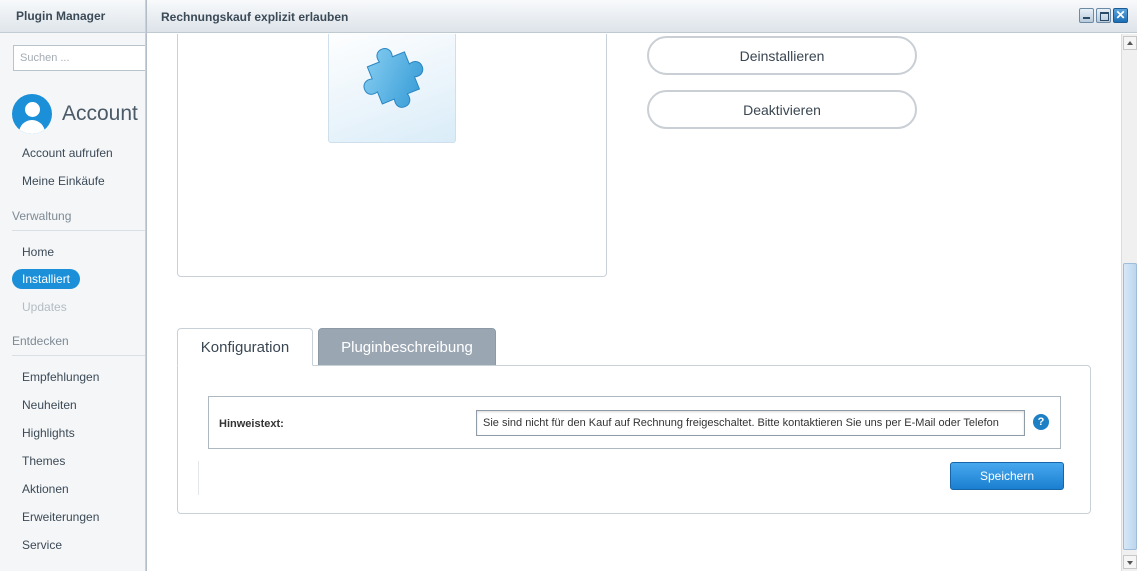 Image resolution: width=1137 pixels, height=571 pixels. What do you see at coordinates (393, 78) in the screenshot?
I see `puzzle-icon` at bounding box center [393, 78].